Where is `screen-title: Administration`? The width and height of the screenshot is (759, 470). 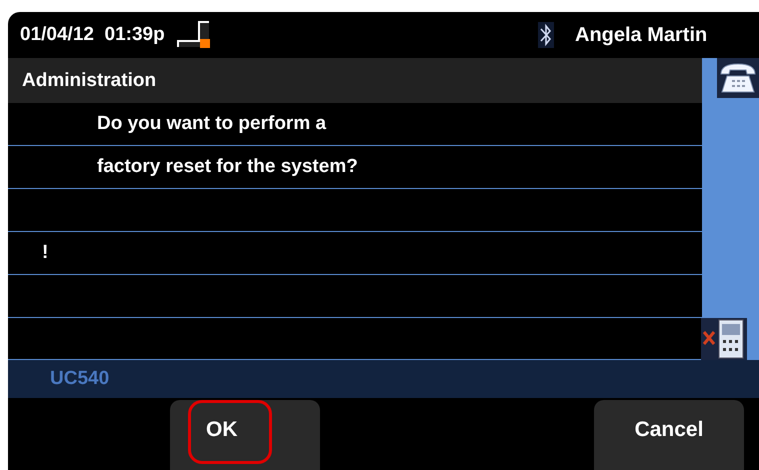 screen-title: Administration is located at coordinates (89, 81).